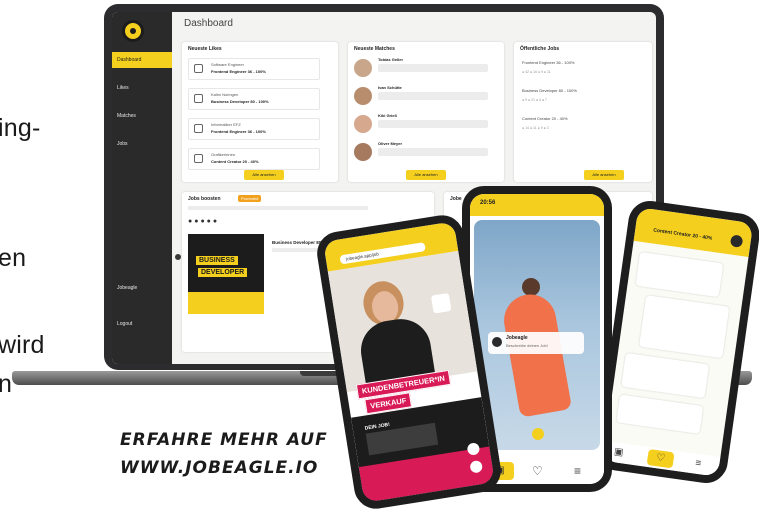 This screenshot has height=512, width=759. Describe the element at coordinates (142, 60) in the screenshot. I see `nav-dashboard: Dashboard` at that location.